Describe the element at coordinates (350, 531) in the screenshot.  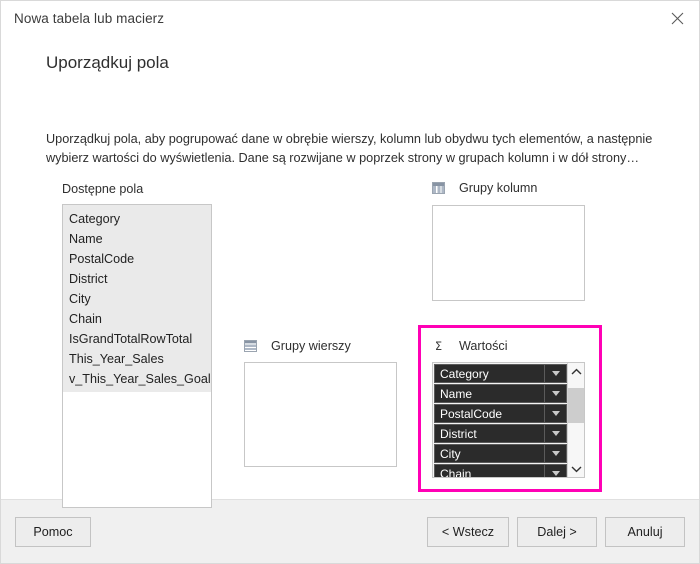
I see `dialog-footer: Pomoc < Wstecz Dalej > Anuluj` at that location.